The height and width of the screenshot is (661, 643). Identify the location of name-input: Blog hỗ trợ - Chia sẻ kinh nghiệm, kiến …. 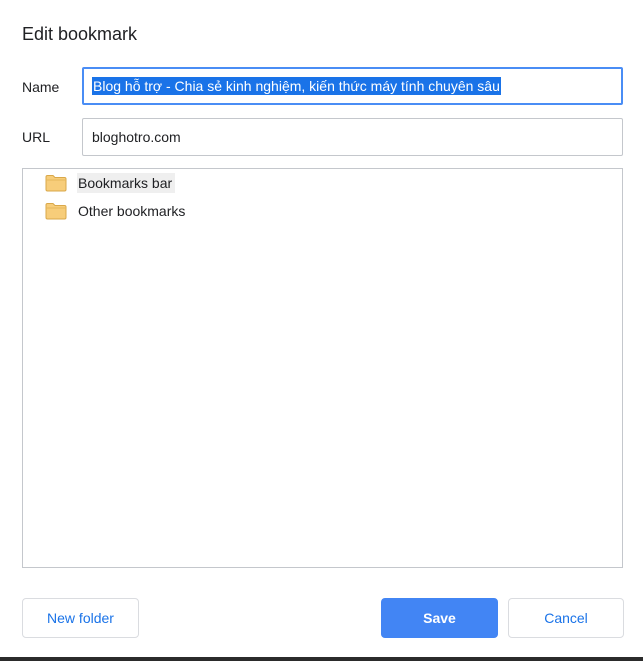
(352, 86).